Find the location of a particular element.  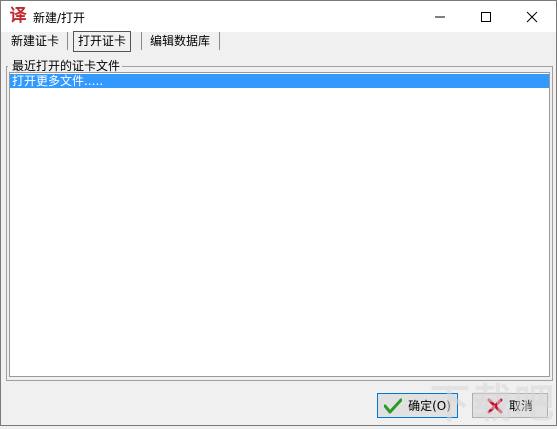

cancel-button: 取消 is located at coordinates (510, 405).